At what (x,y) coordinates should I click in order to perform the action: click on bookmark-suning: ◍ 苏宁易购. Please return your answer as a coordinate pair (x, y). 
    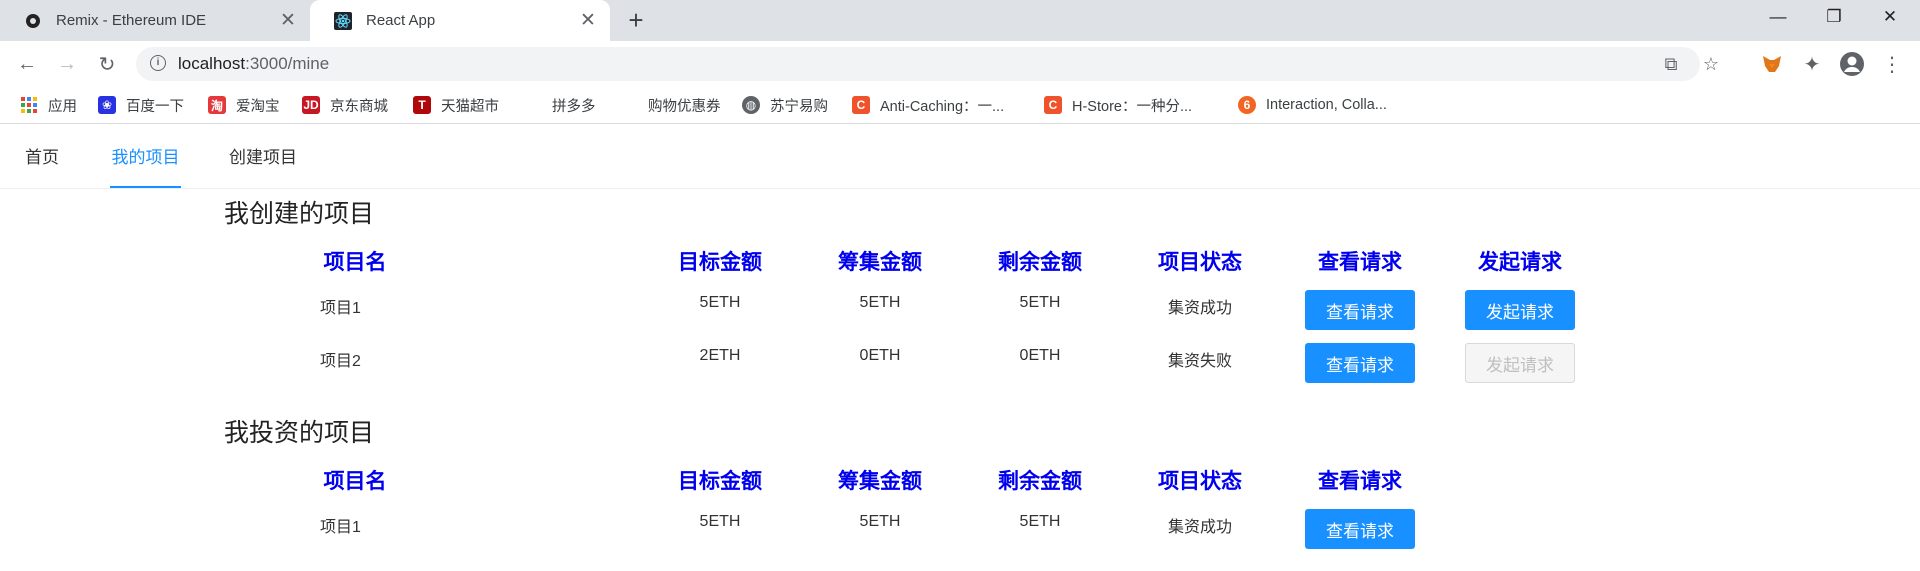
    Looking at the image, I should click on (785, 105).